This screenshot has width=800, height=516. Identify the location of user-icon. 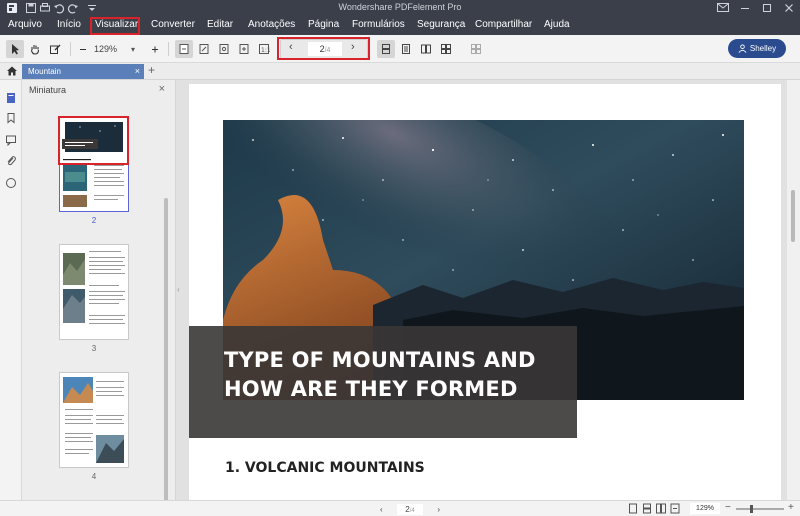
(742, 48).